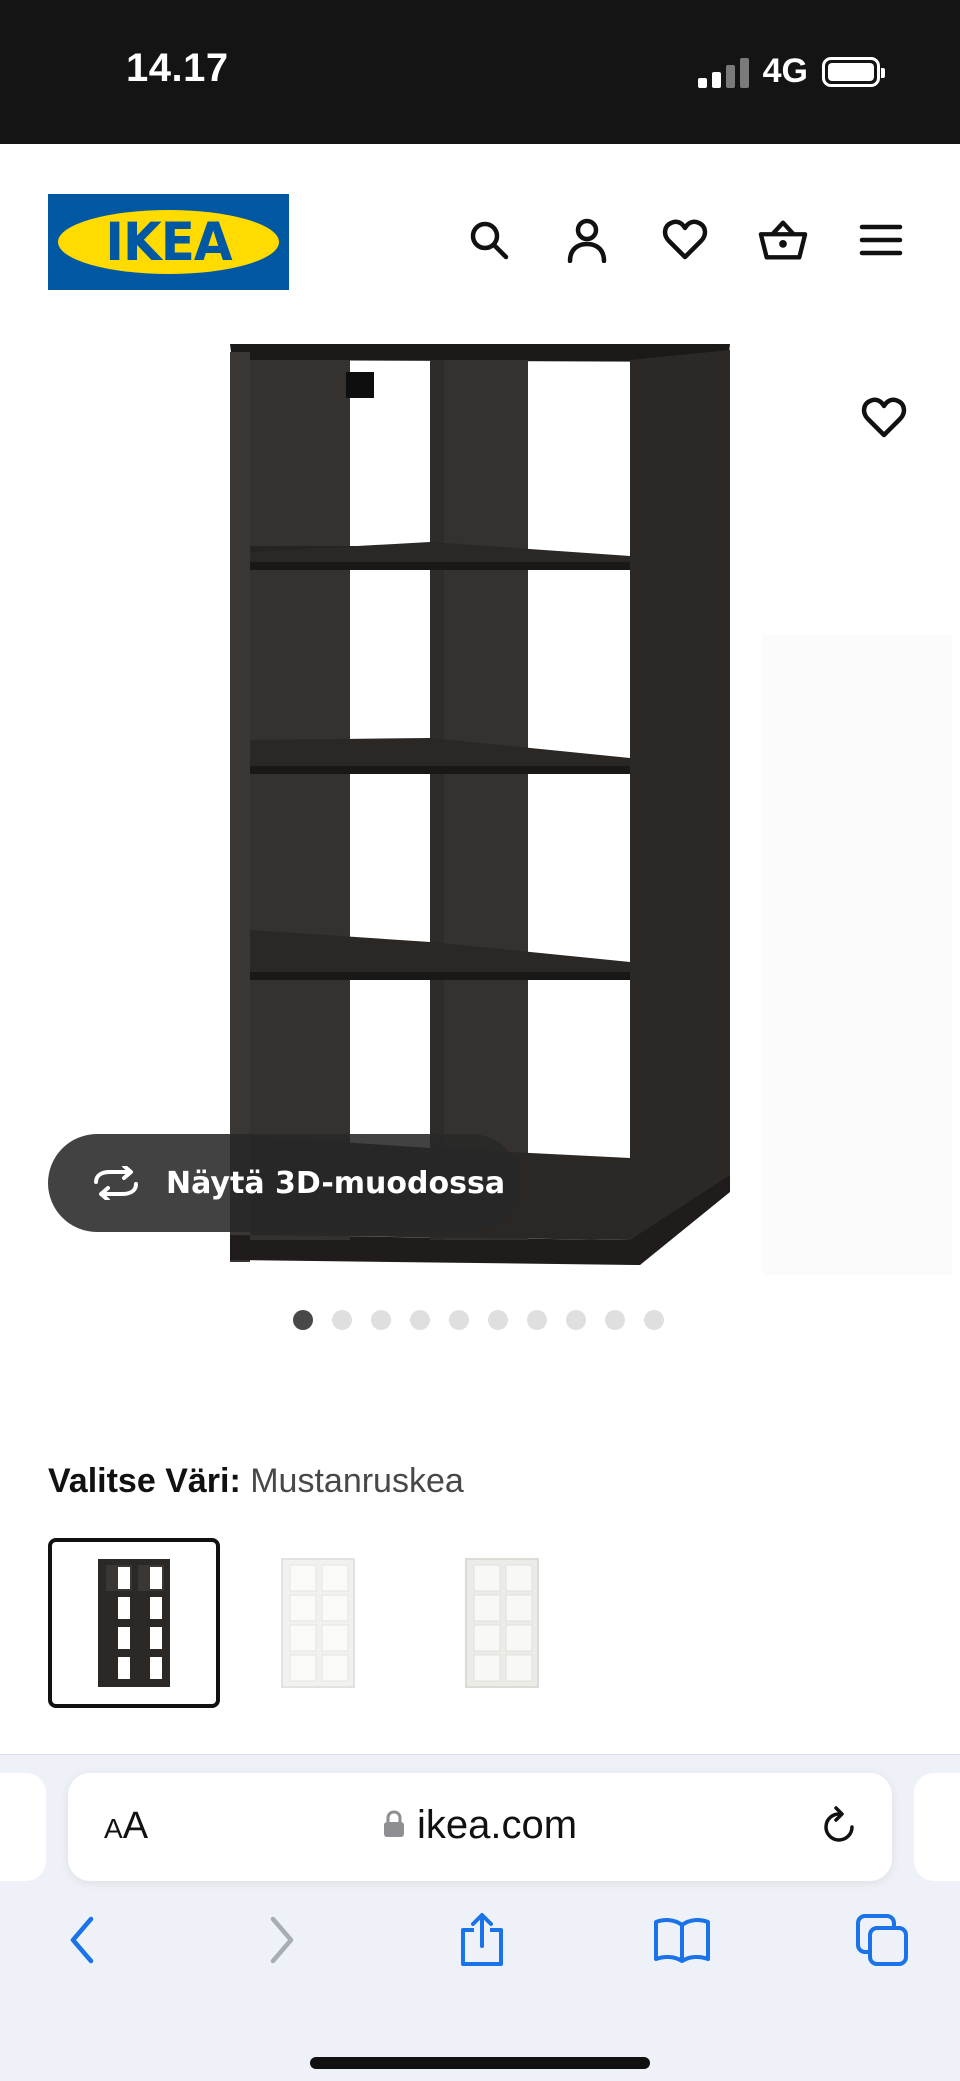  Describe the element at coordinates (881, 240) in the screenshot. I see `menu-icon` at that location.